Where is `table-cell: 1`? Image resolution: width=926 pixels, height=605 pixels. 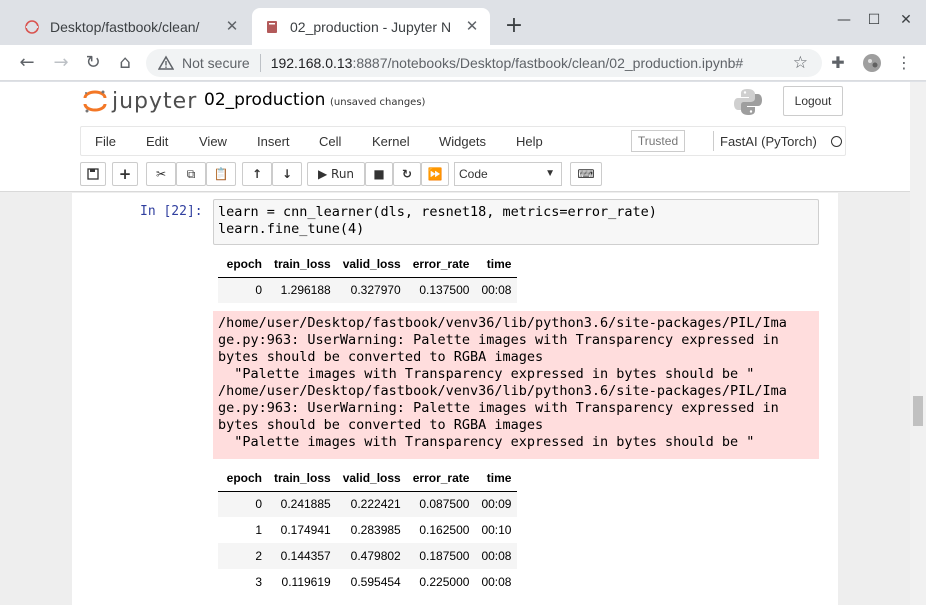 table-cell: 1 is located at coordinates (258, 530).